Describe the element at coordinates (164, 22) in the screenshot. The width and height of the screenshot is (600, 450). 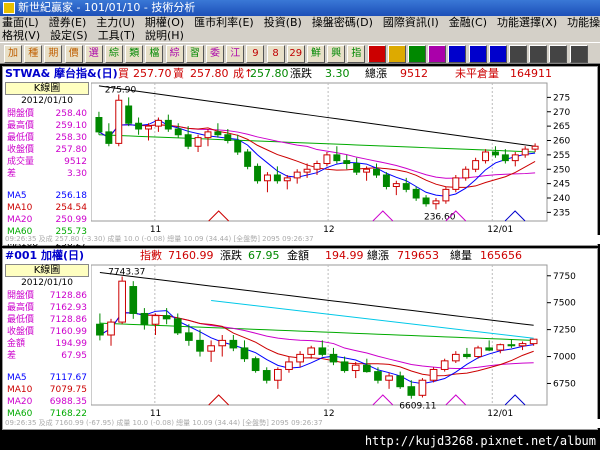
I see `menu-item: 期權(O)` at that location.